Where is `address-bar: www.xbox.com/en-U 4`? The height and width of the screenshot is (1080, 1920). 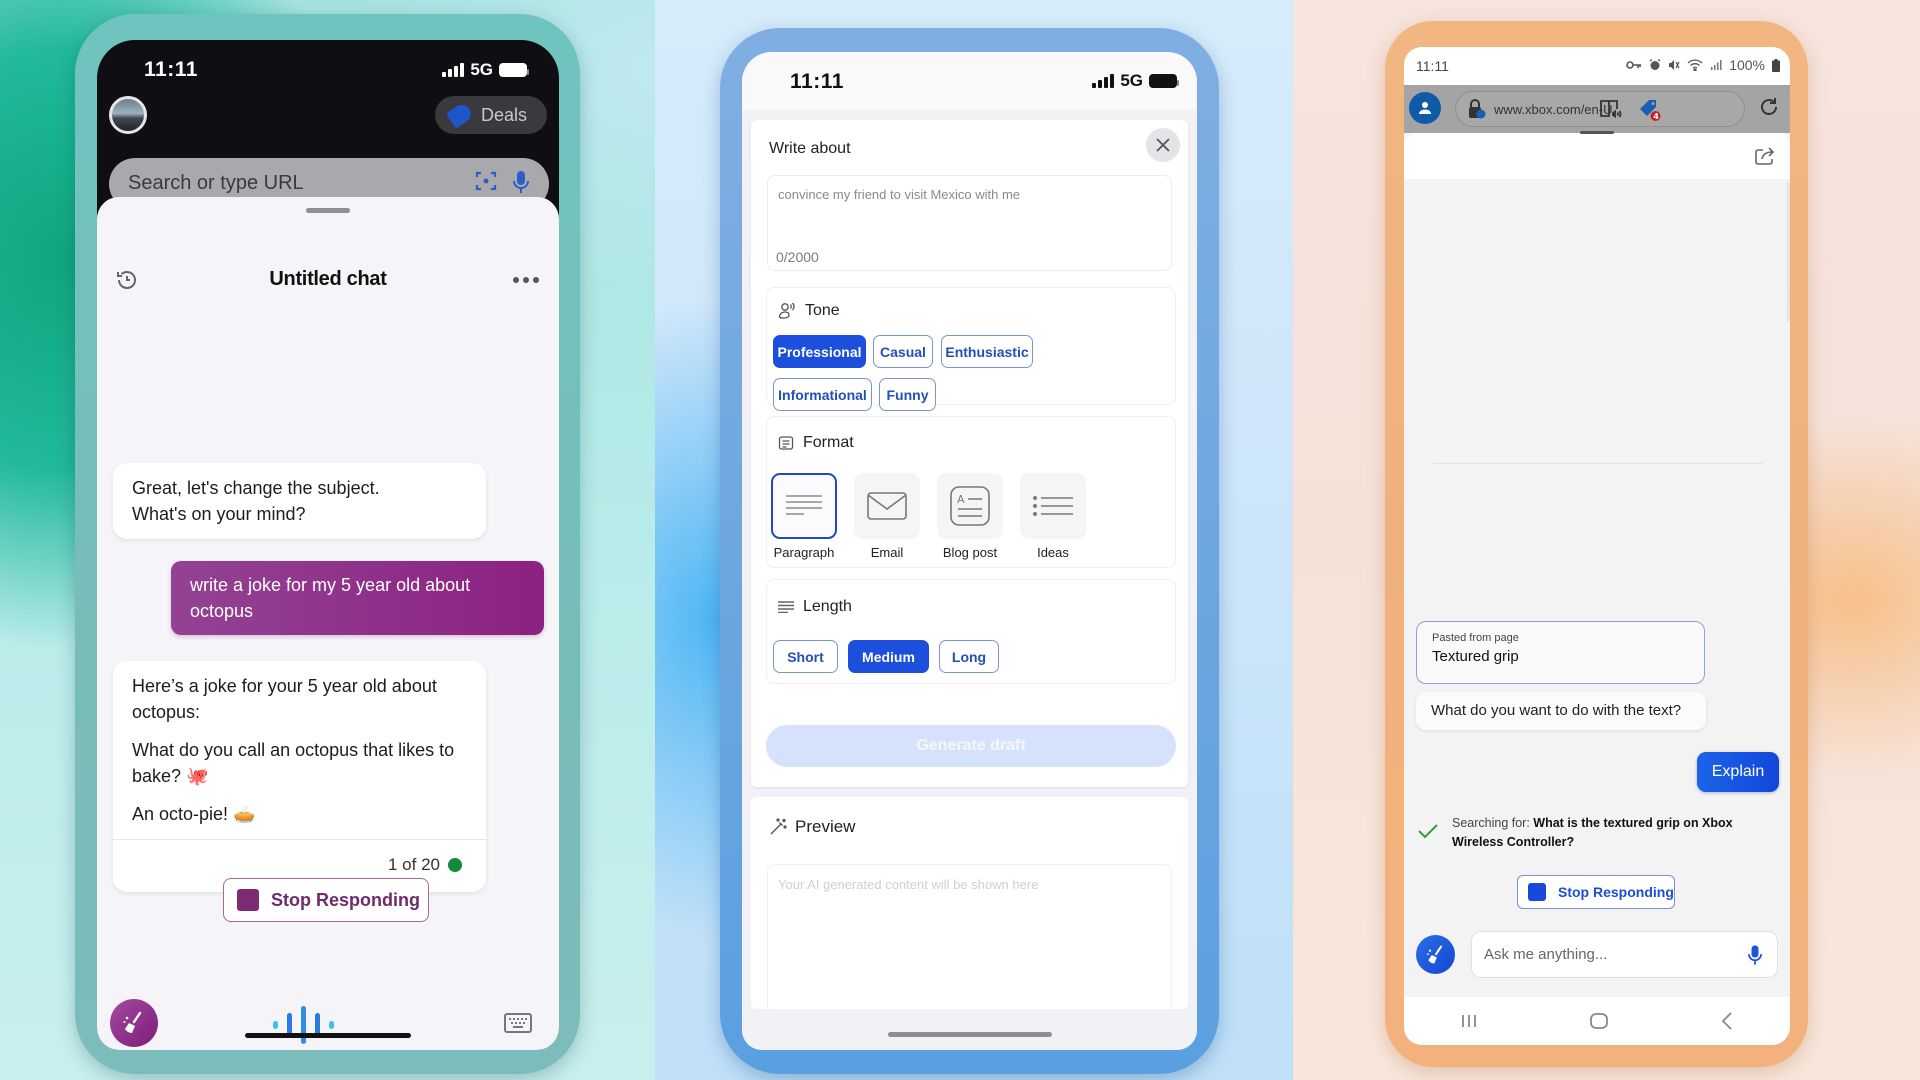
address-bar: www.xbox.com/en-U 4 is located at coordinates (1600, 109).